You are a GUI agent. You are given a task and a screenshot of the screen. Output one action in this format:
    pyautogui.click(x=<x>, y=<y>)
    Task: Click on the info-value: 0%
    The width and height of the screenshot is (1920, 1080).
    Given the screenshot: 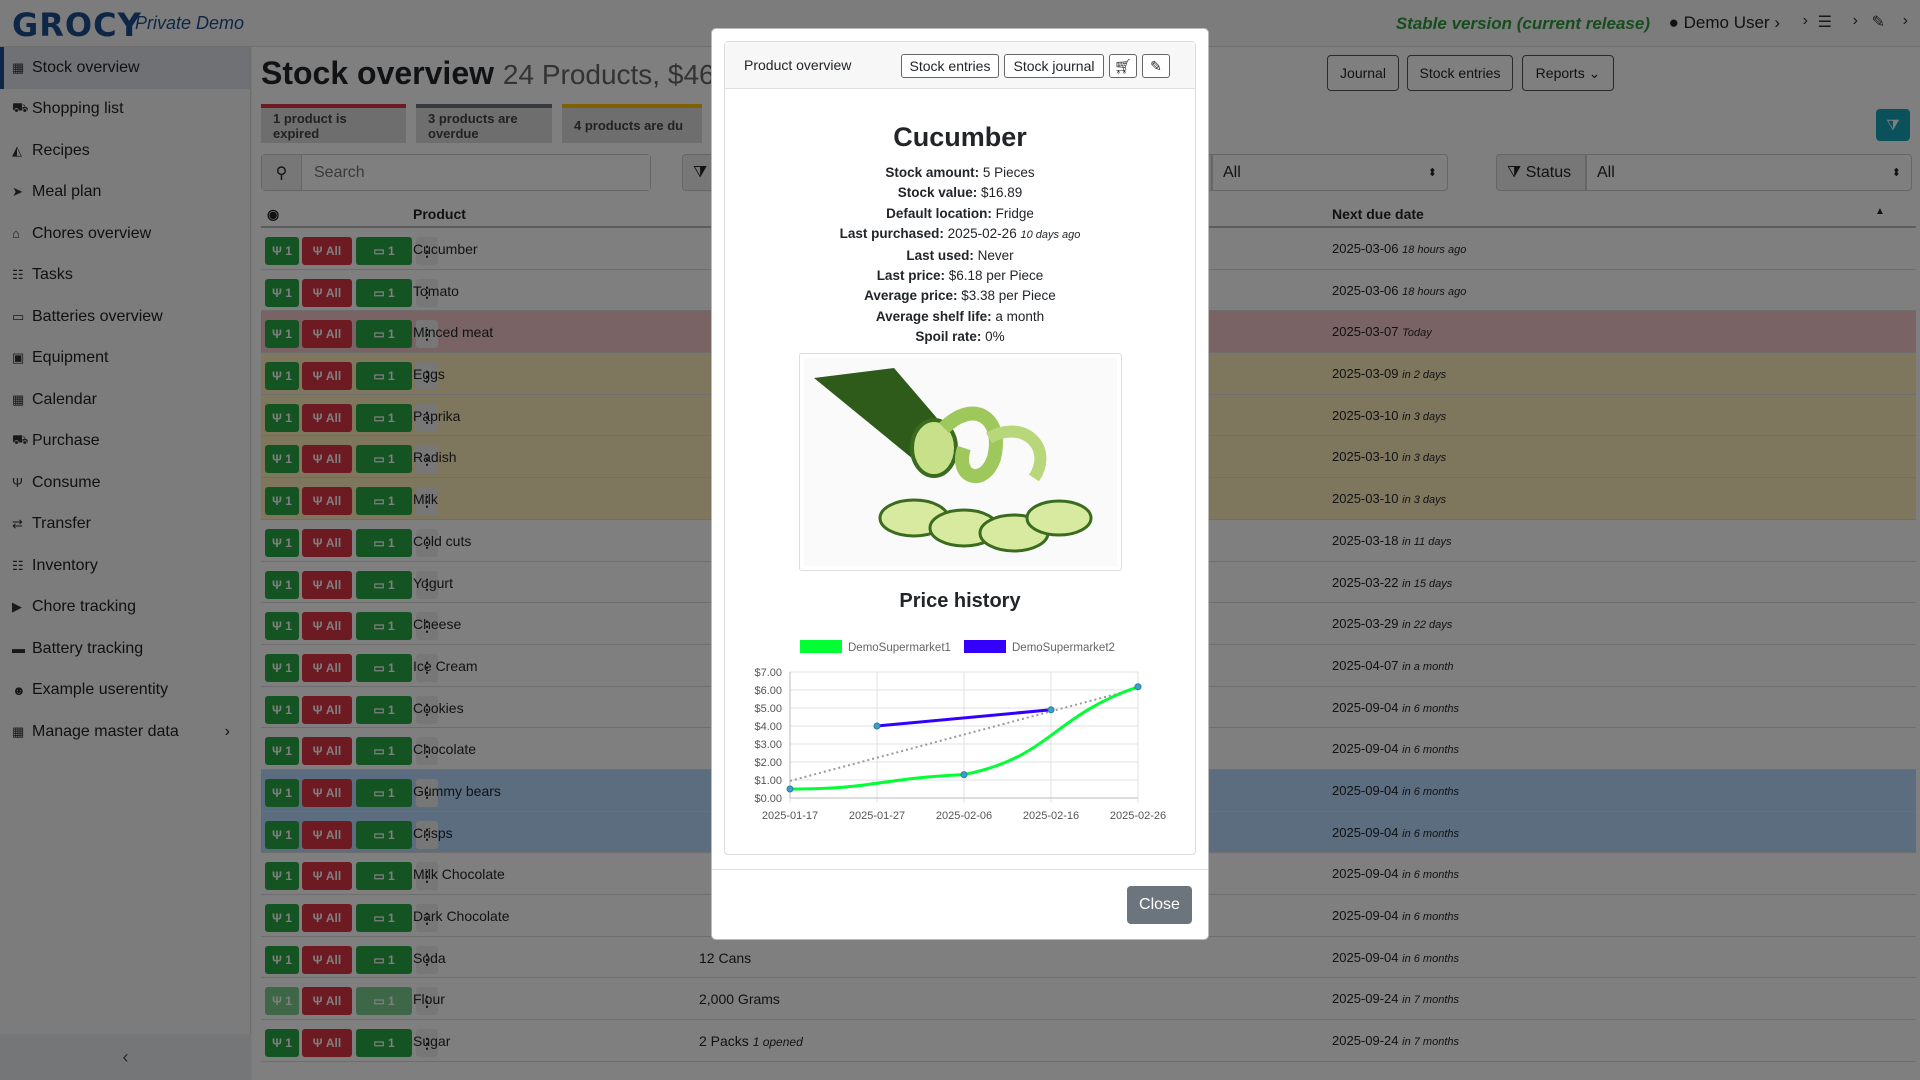 What is the action you would take?
    pyautogui.click(x=995, y=337)
    